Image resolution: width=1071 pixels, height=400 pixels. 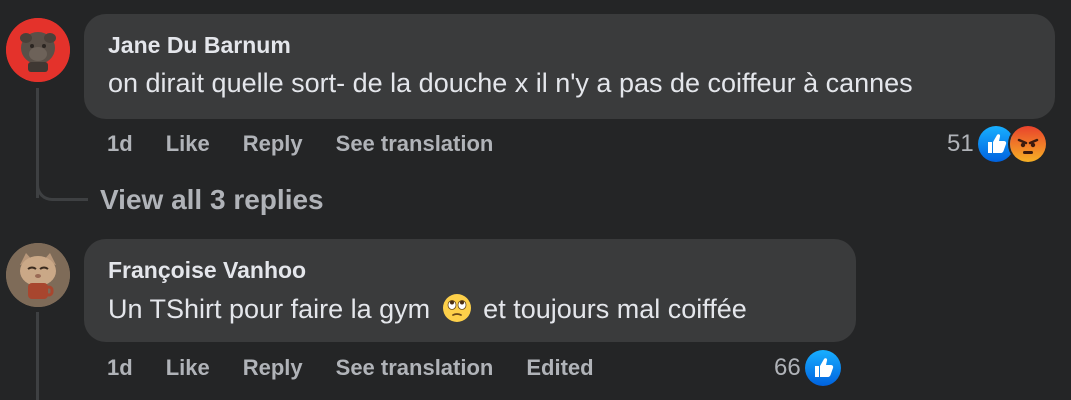 I want to click on bulldog-statue-avatar-icon, so click(x=38, y=50).